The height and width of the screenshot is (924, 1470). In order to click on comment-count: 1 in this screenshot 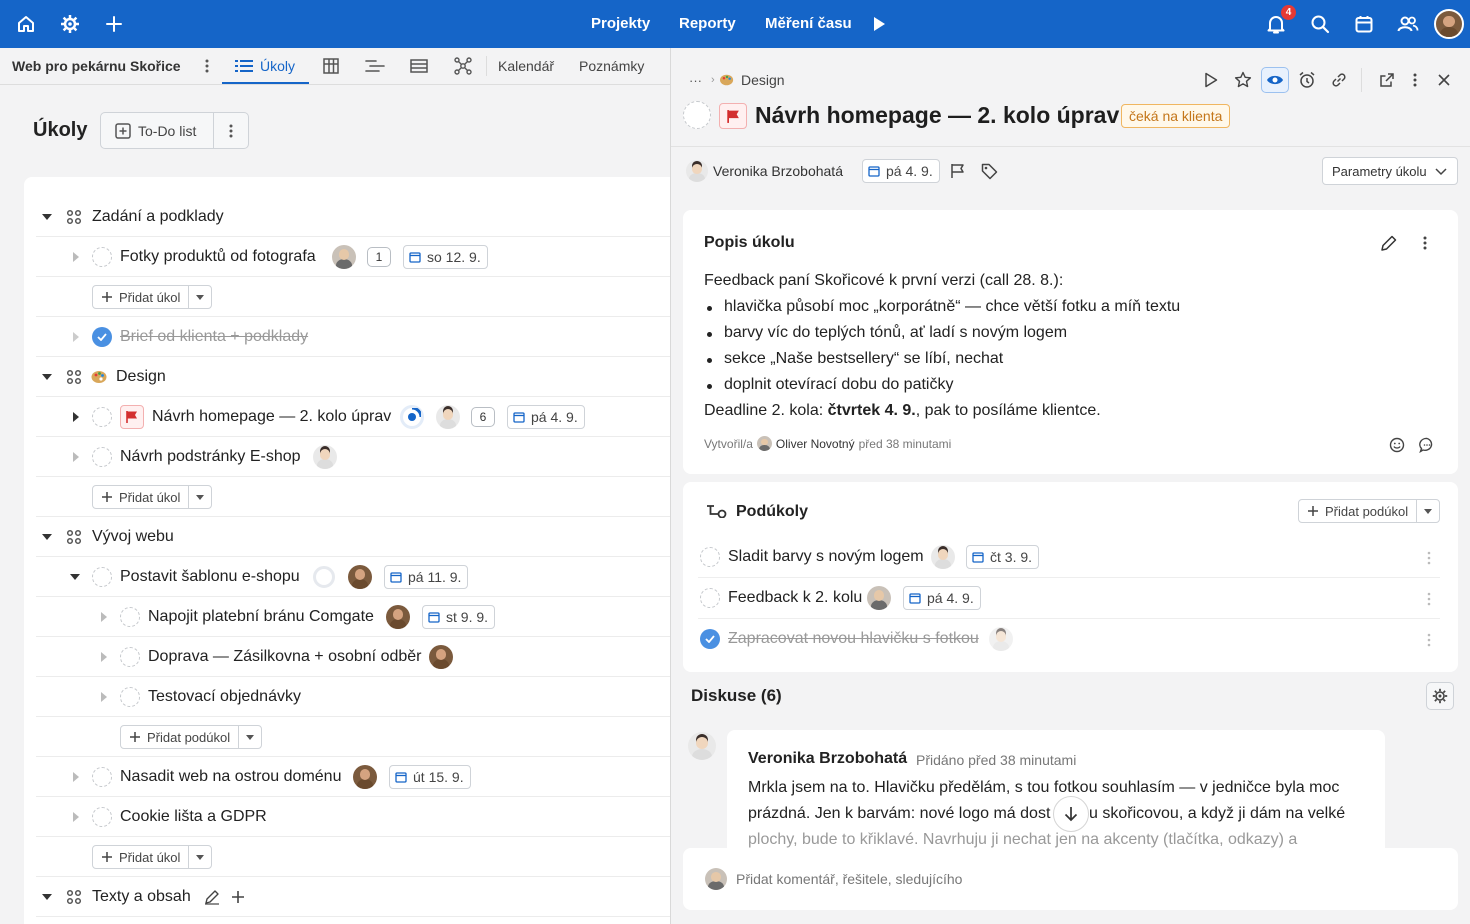, I will do `click(379, 257)`.